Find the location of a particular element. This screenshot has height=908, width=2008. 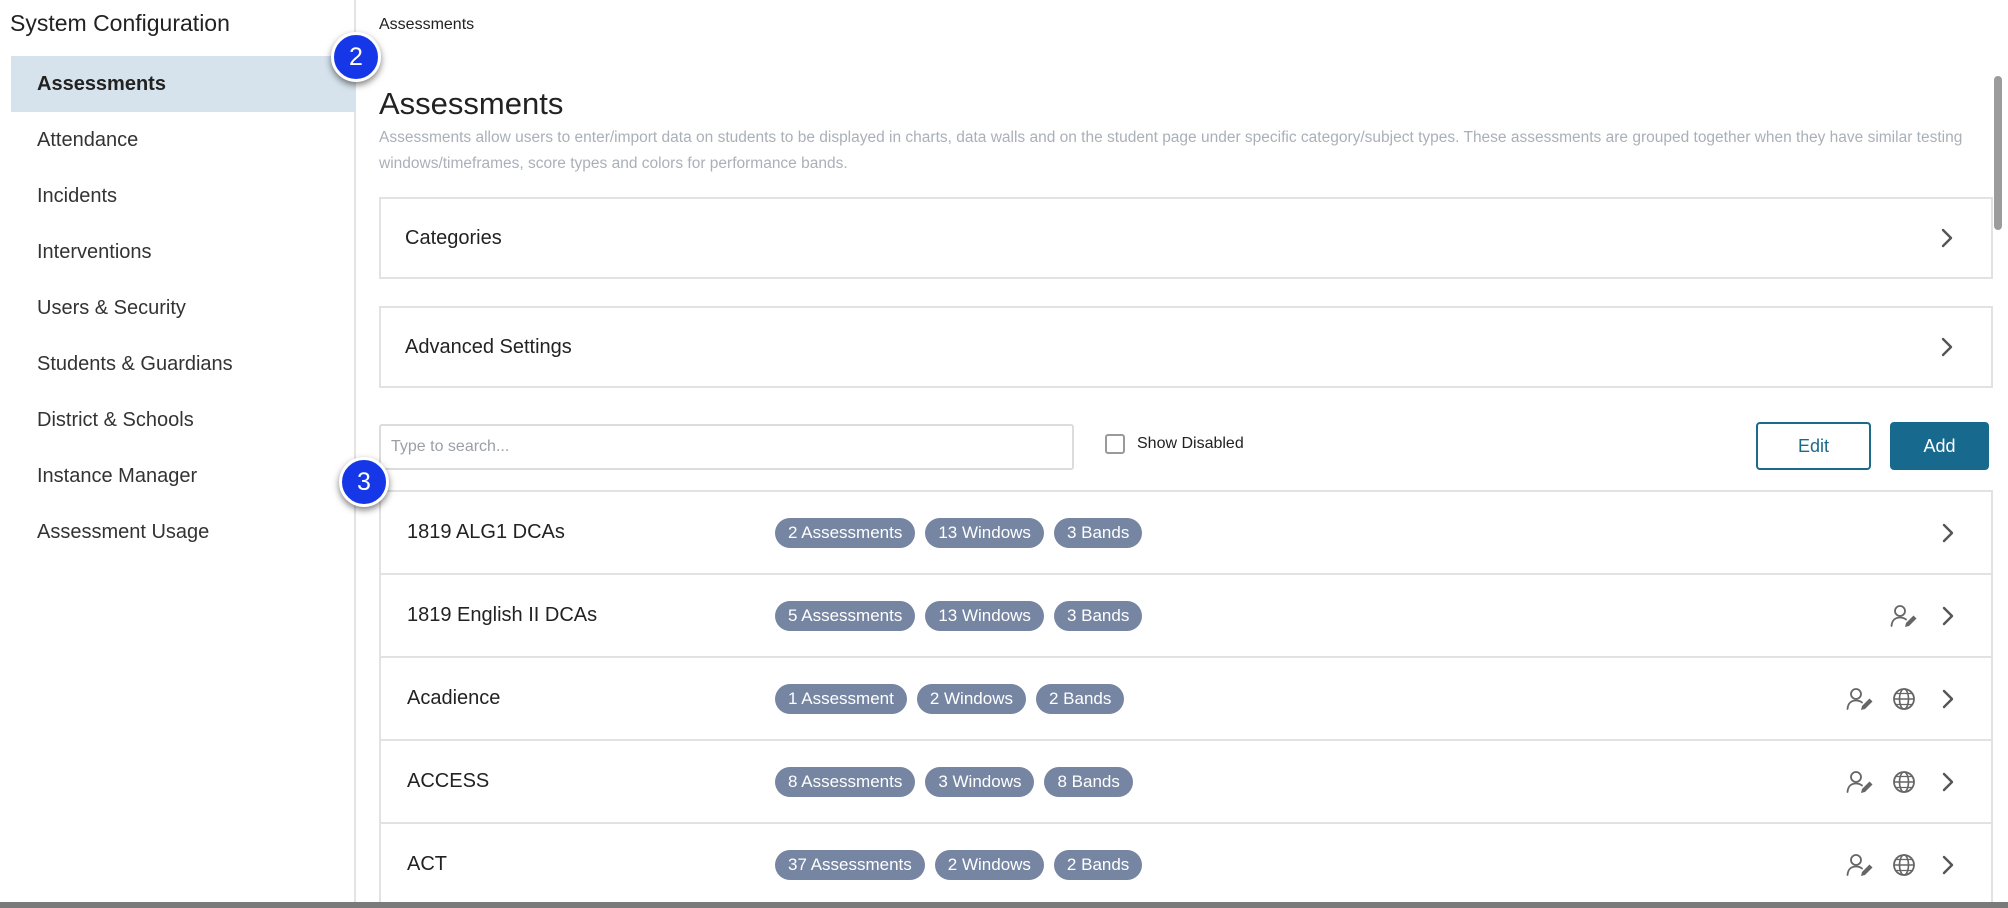

sidebar-item-attendance: Attendance is located at coordinates (183, 140).